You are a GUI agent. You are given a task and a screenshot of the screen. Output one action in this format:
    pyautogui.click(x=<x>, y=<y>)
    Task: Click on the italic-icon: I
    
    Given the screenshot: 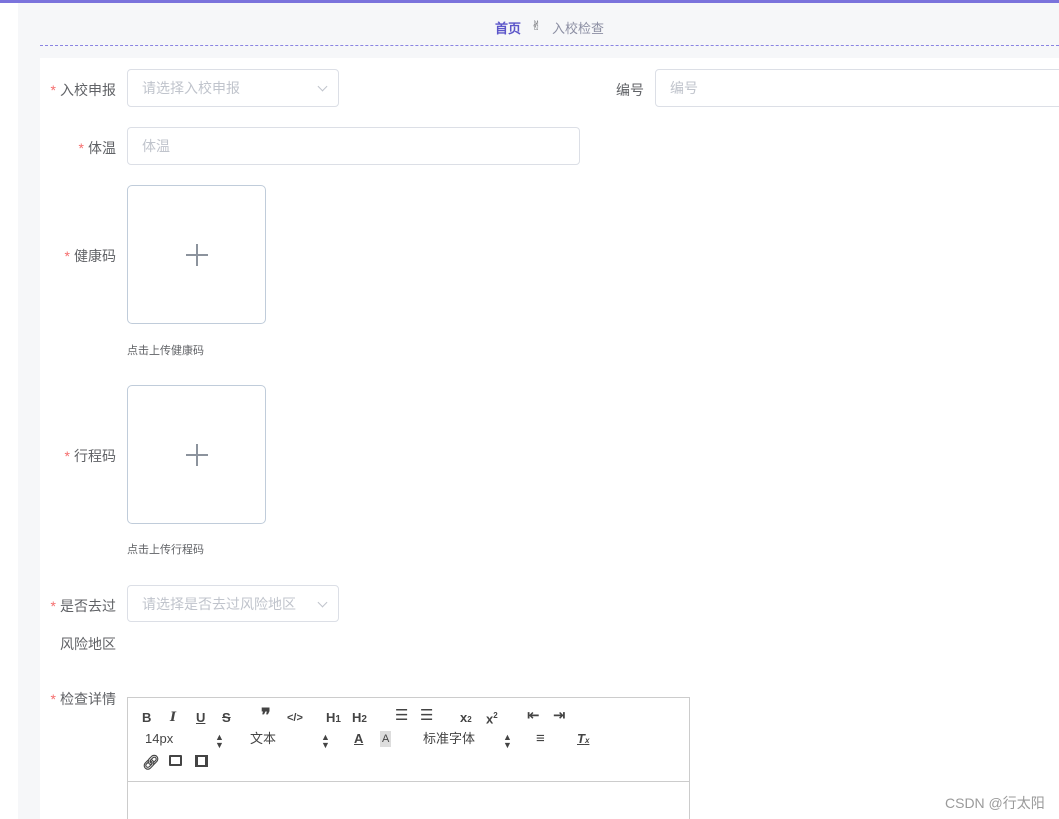 What is the action you would take?
    pyautogui.click(x=173, y=718)
    